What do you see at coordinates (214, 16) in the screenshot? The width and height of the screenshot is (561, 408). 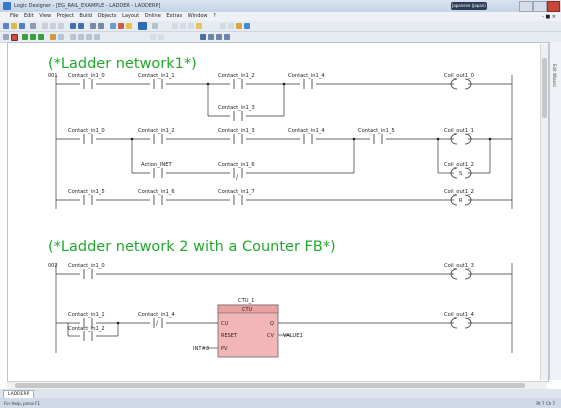 I see `menu-help: ?` at bounding box center [214, 16].